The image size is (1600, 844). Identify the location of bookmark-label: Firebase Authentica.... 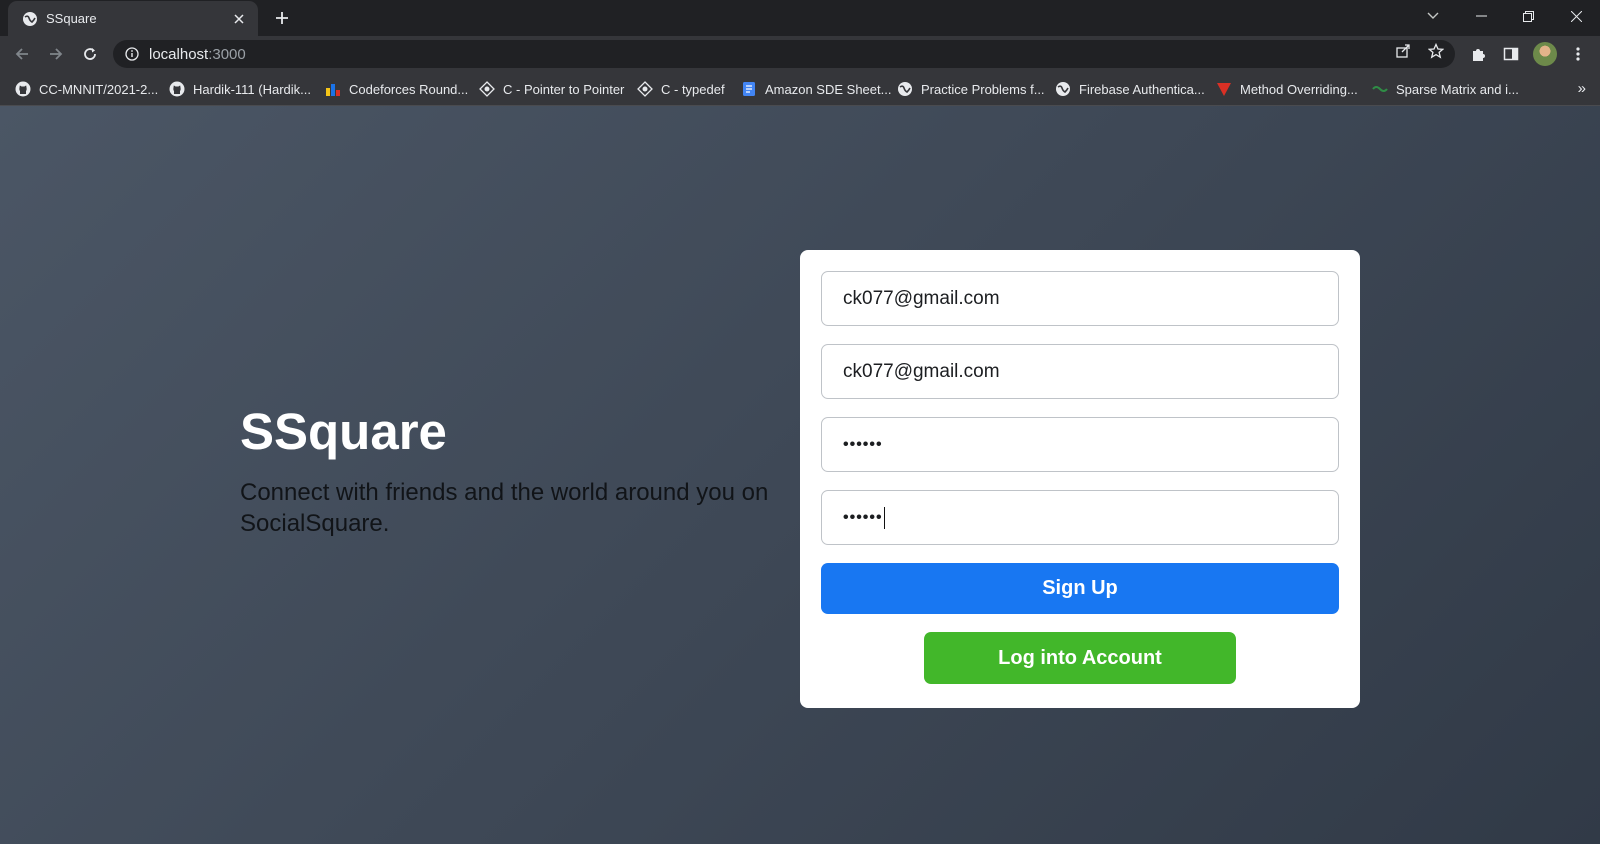
(1142, 89).